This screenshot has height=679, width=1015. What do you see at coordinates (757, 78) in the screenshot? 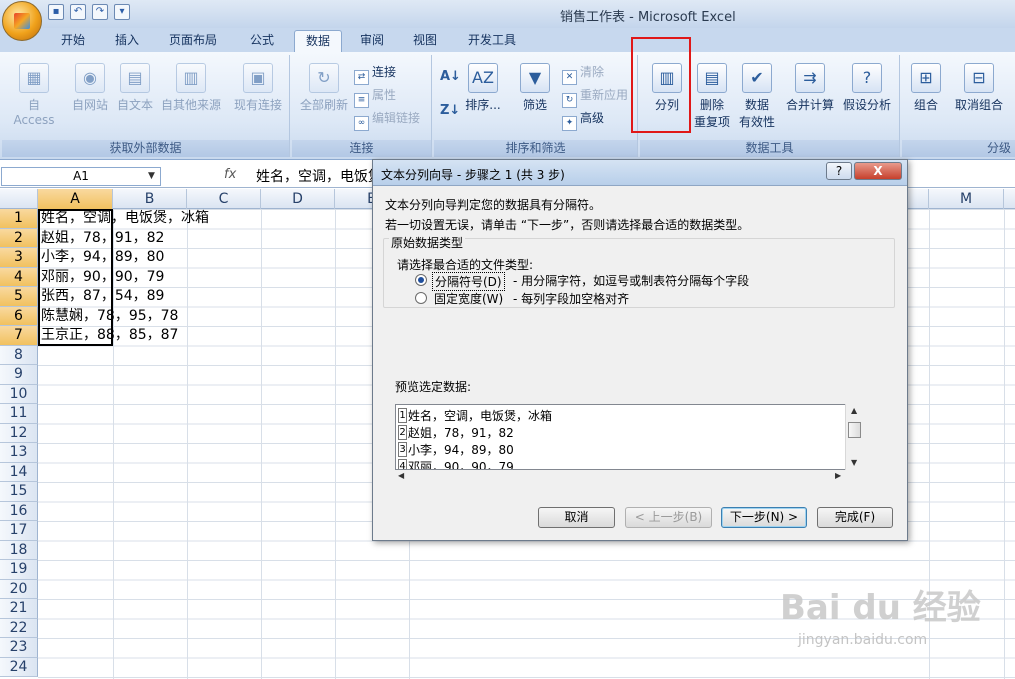
I see `validation-icon: ✔` at bounding box center [757, 78].